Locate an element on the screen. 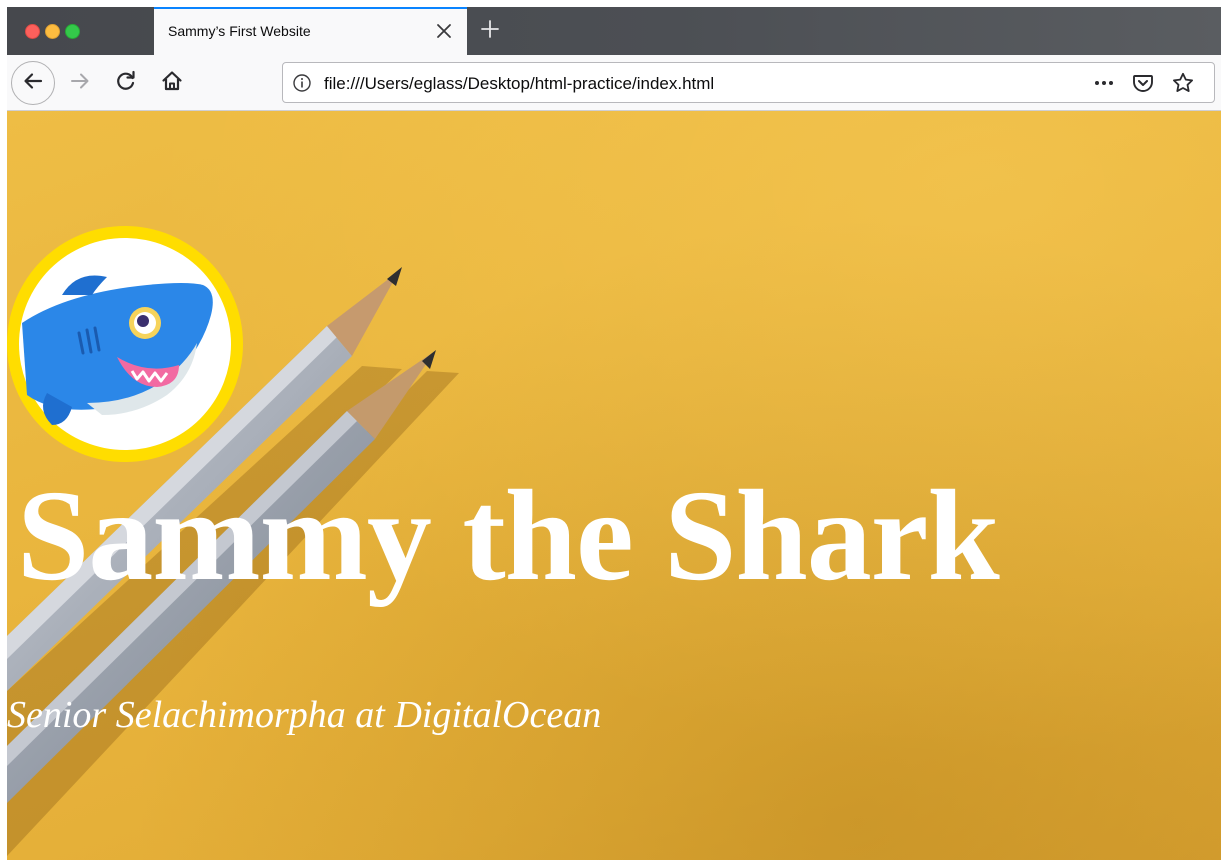 Image resolution: width=1222 pixels, height=860 pixels. pocket-icon is located at coordinates (1143, 83).